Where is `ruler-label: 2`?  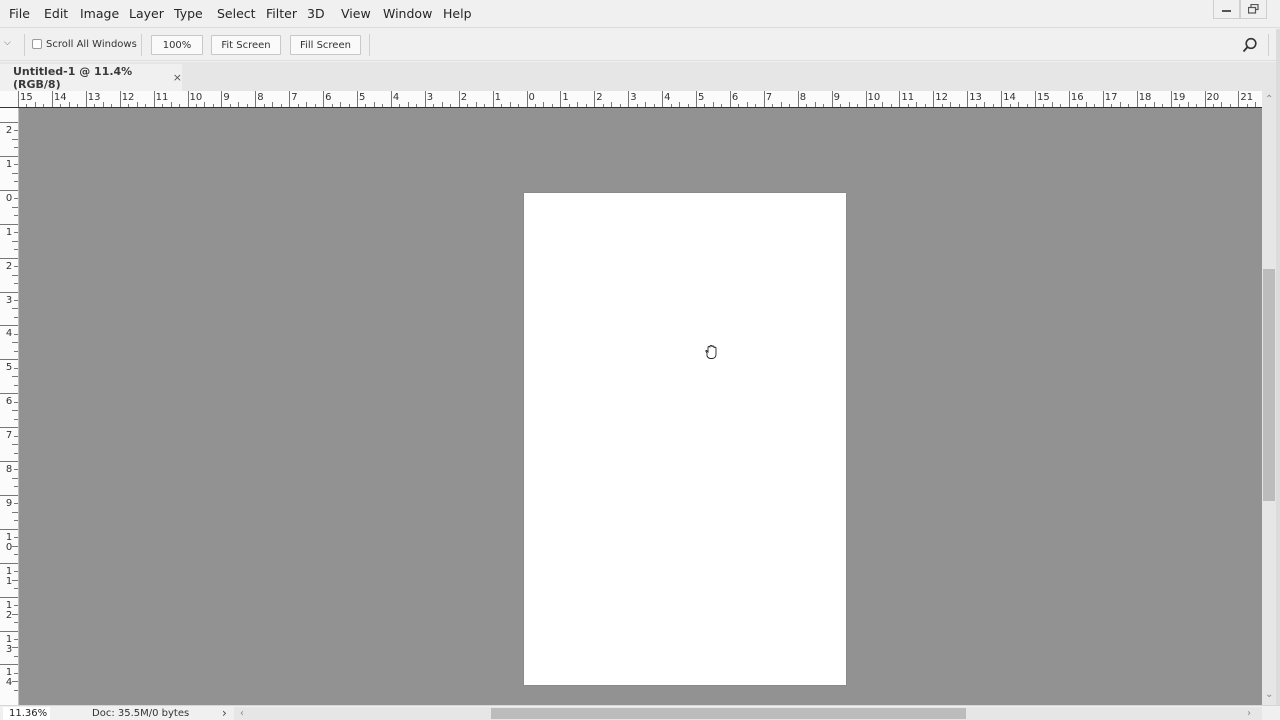
ruler-label: 2 is located at coordinates (9, 130).